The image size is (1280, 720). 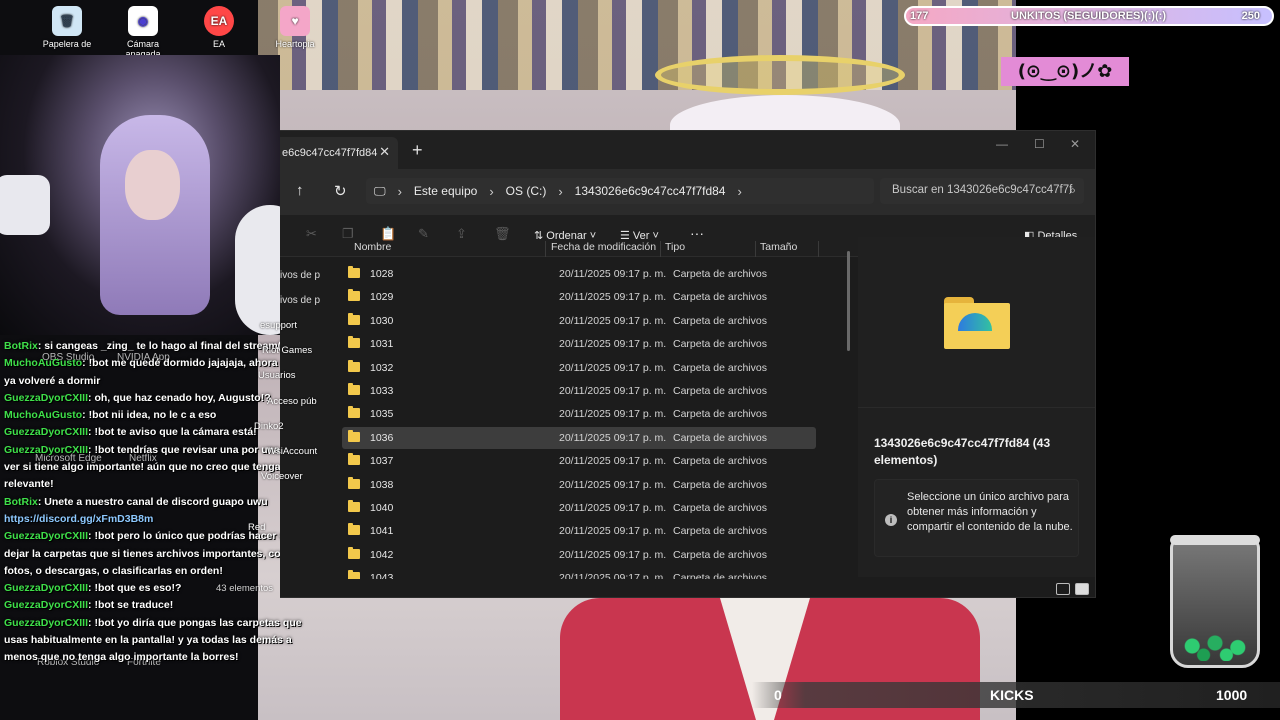 I want to click on maximize-icon: ☐, so click(x=1039, y=144).